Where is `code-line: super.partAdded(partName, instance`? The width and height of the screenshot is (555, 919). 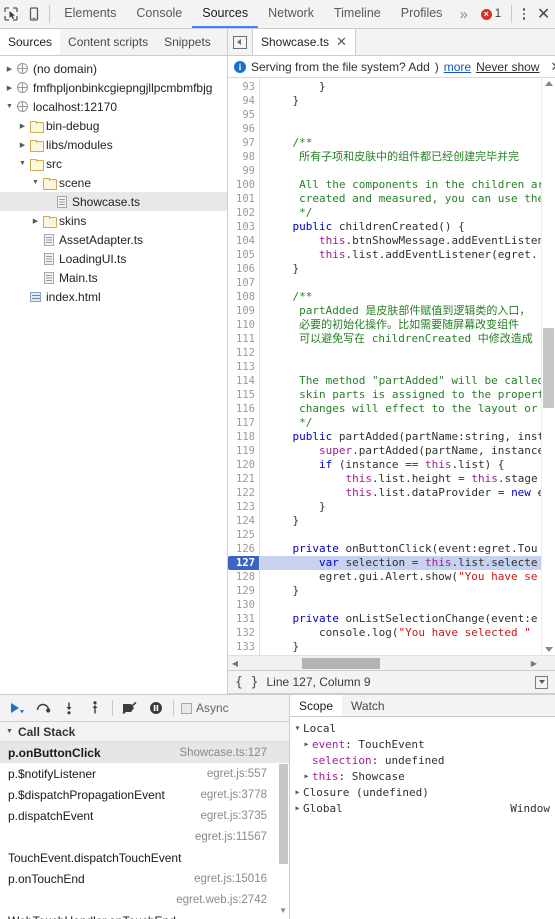
code-line: super.partAdded(partName, instance is located at coordinates (407, 451).